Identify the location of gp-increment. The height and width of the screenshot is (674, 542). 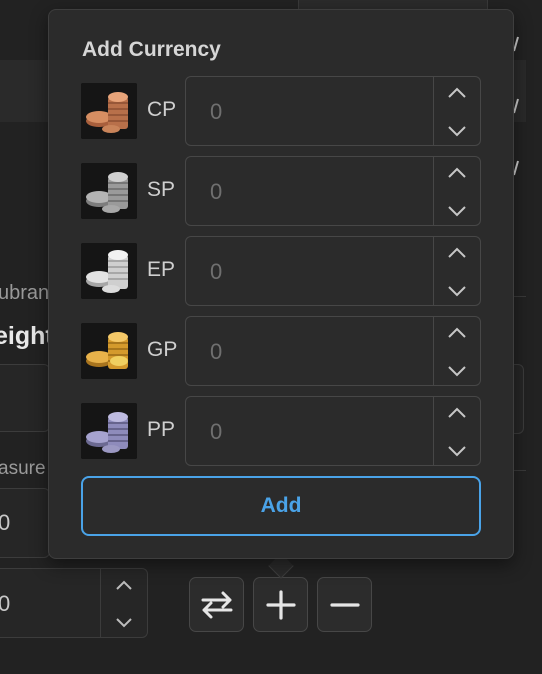
(457, 334).